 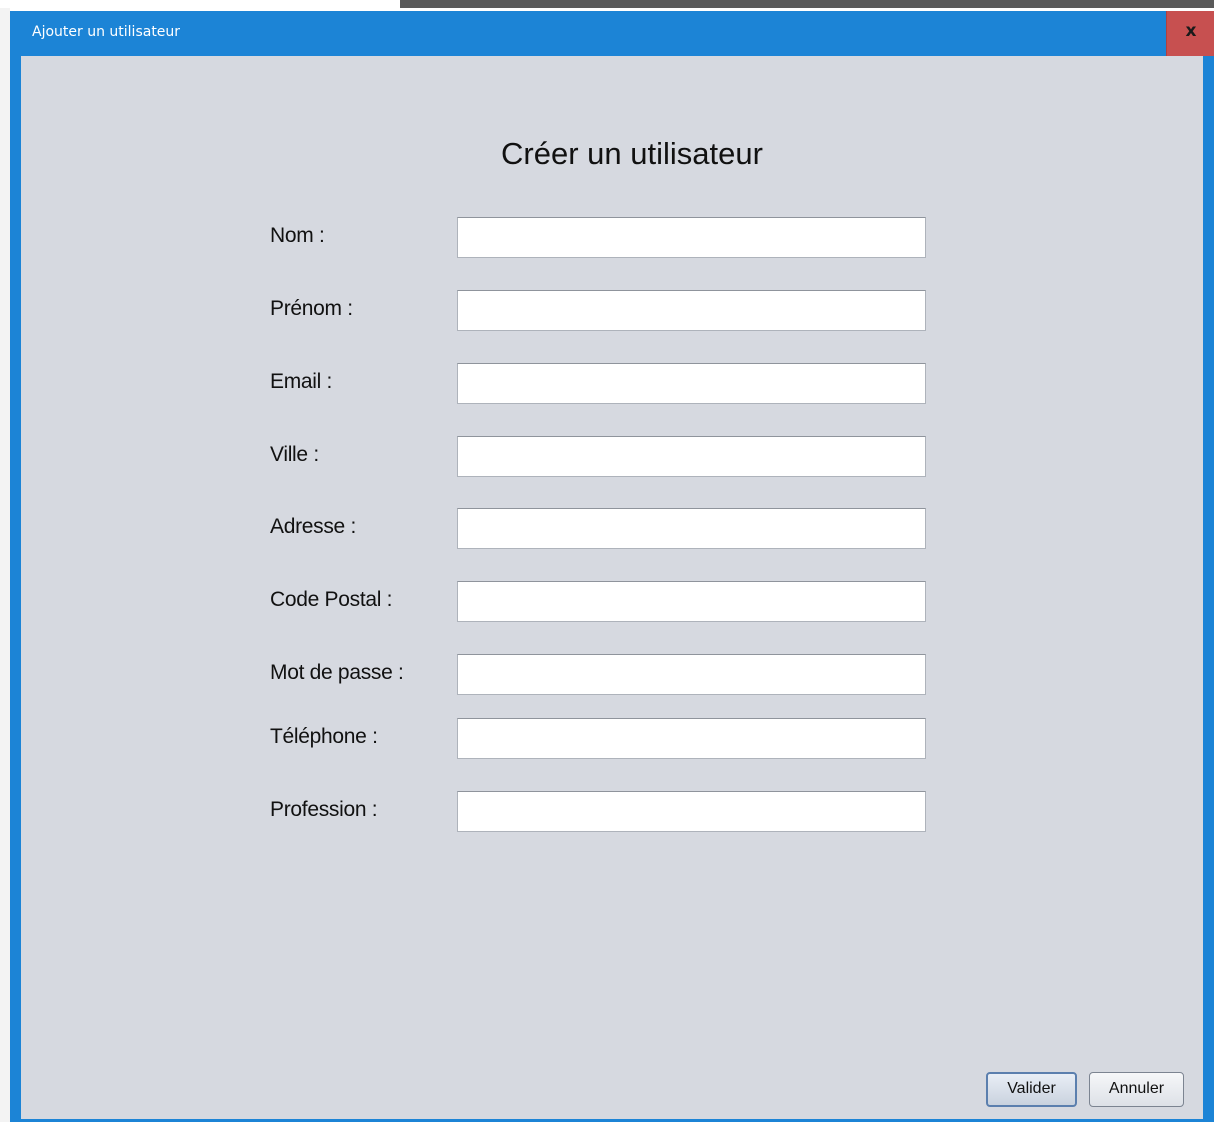 What do you see at coordinates (691, 456) in the screenshot?
I see `ville-input` at bounding box center [691, 456].